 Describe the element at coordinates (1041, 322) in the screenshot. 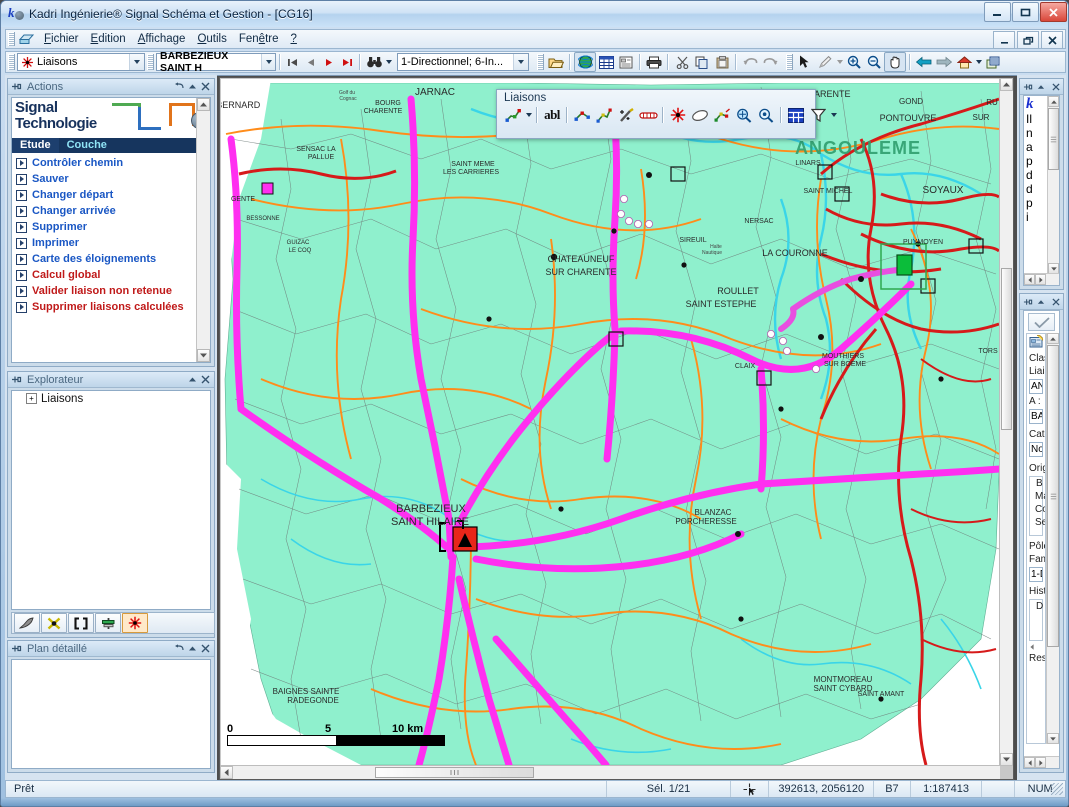

I see `check-mark-icon` at that location.